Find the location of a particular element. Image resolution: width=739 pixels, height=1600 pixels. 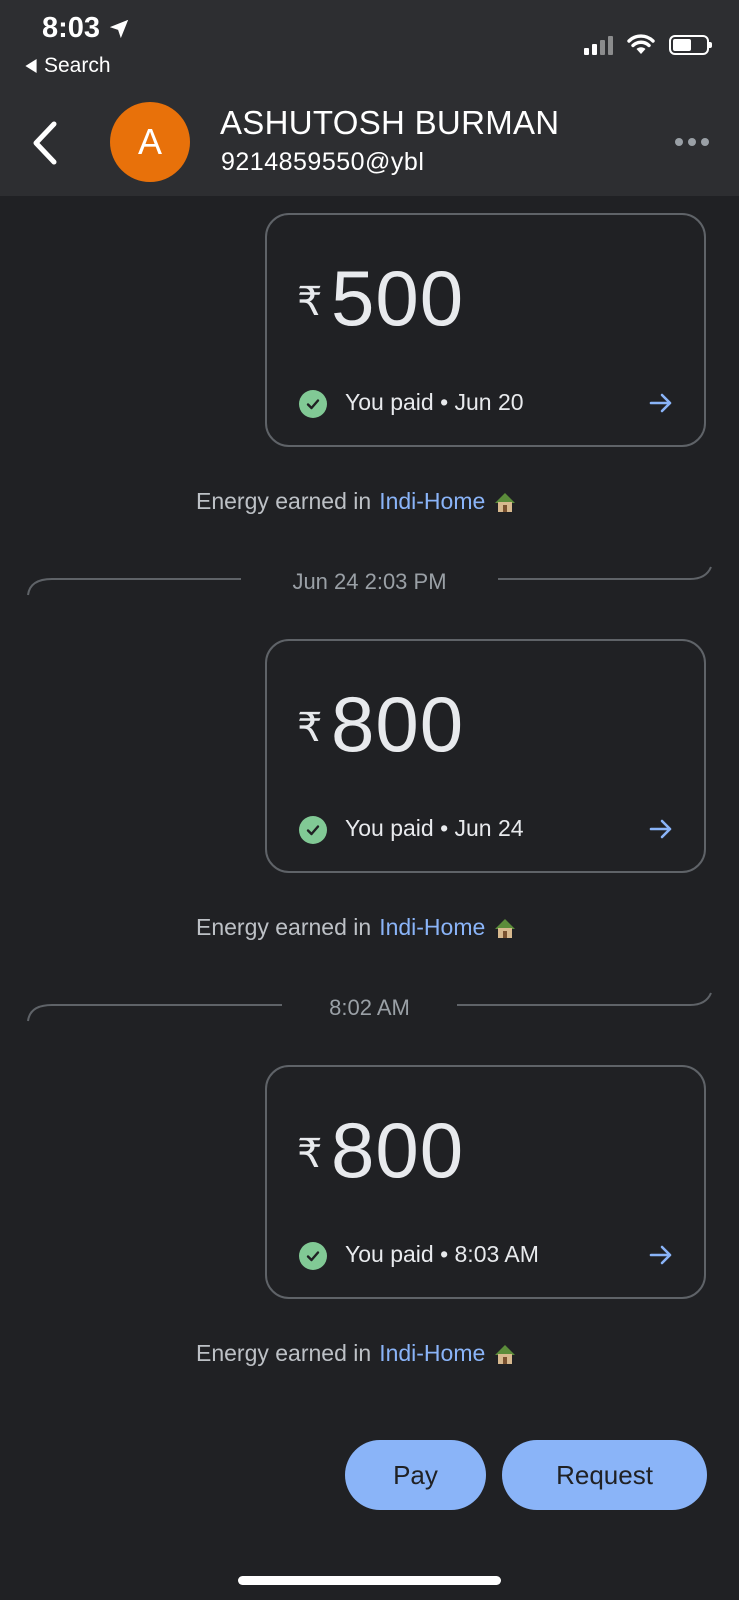

more-options-icon is located at coordinates (692, 142).